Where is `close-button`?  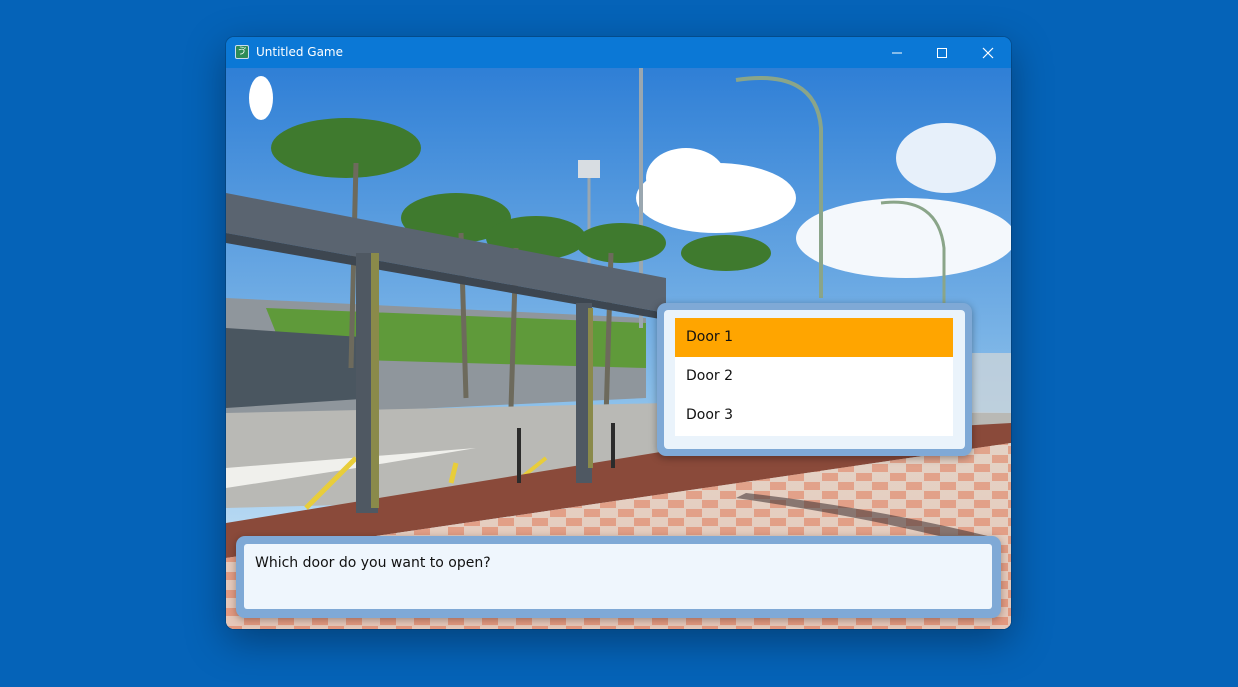
close-button is located at coordinates (988, 52).